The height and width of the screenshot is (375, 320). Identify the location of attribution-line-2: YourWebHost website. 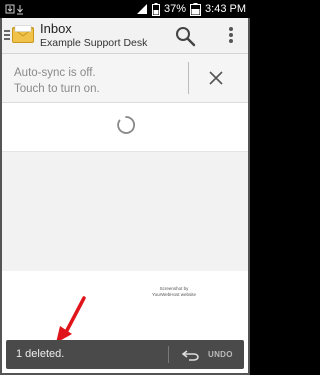
(174, 294).